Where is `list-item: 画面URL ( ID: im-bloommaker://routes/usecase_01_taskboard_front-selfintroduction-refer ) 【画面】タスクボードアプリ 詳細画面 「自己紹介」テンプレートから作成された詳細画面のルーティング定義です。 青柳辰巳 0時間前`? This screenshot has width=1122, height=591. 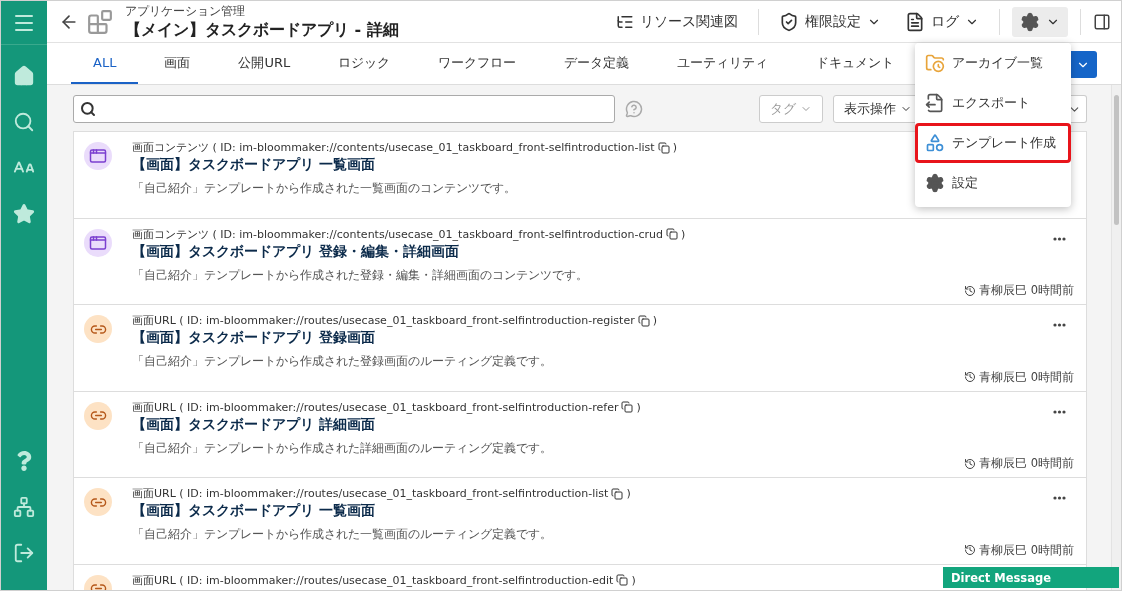 list-item: 画面URL ( ID: im-bloommaker://routes/usecase_01_taskboard_front-selfintroduction-refer ) 【画面】タスクボードアプリ 詳細画面 「自己紹介」テンプレートから作成された詳細画面のルーティング定義です。 青柳辰巳 0時間前 is located at coordinates (580, 434).